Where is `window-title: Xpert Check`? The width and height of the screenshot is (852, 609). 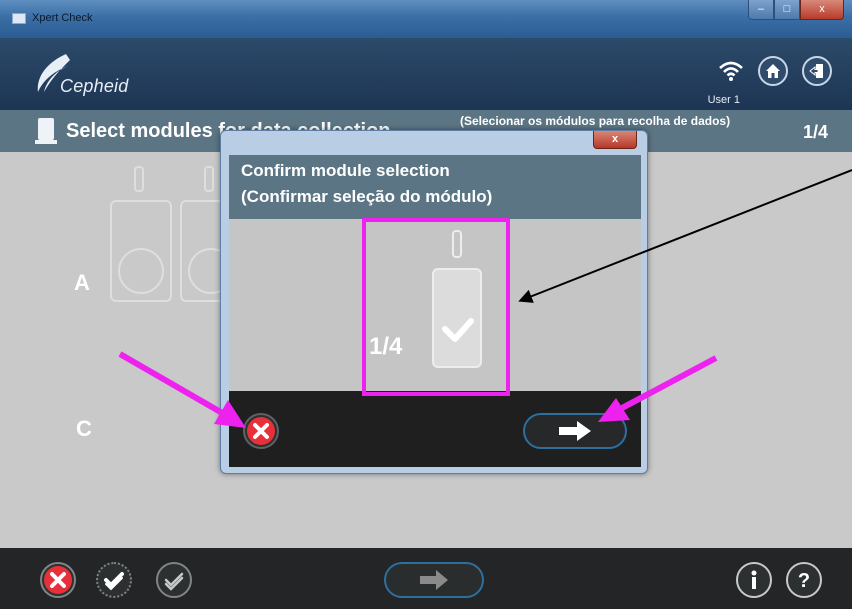
window-title: Xpert Check is located at coordinates (62, 18).